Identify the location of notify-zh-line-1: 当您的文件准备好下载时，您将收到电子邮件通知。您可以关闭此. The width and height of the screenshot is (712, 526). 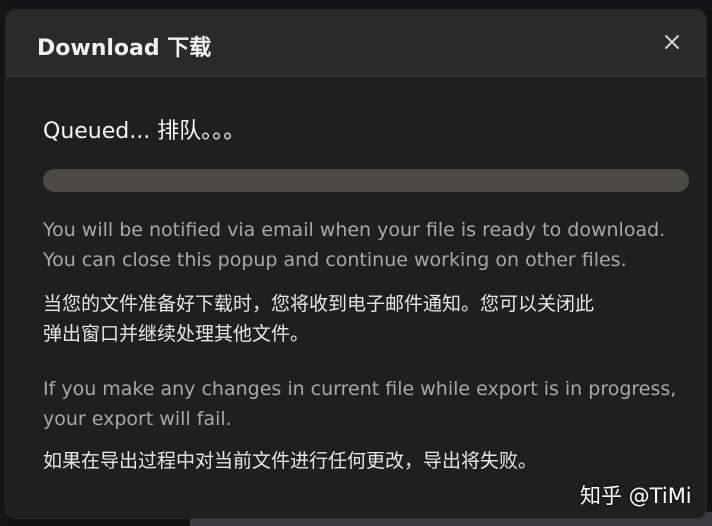
(319, 304).